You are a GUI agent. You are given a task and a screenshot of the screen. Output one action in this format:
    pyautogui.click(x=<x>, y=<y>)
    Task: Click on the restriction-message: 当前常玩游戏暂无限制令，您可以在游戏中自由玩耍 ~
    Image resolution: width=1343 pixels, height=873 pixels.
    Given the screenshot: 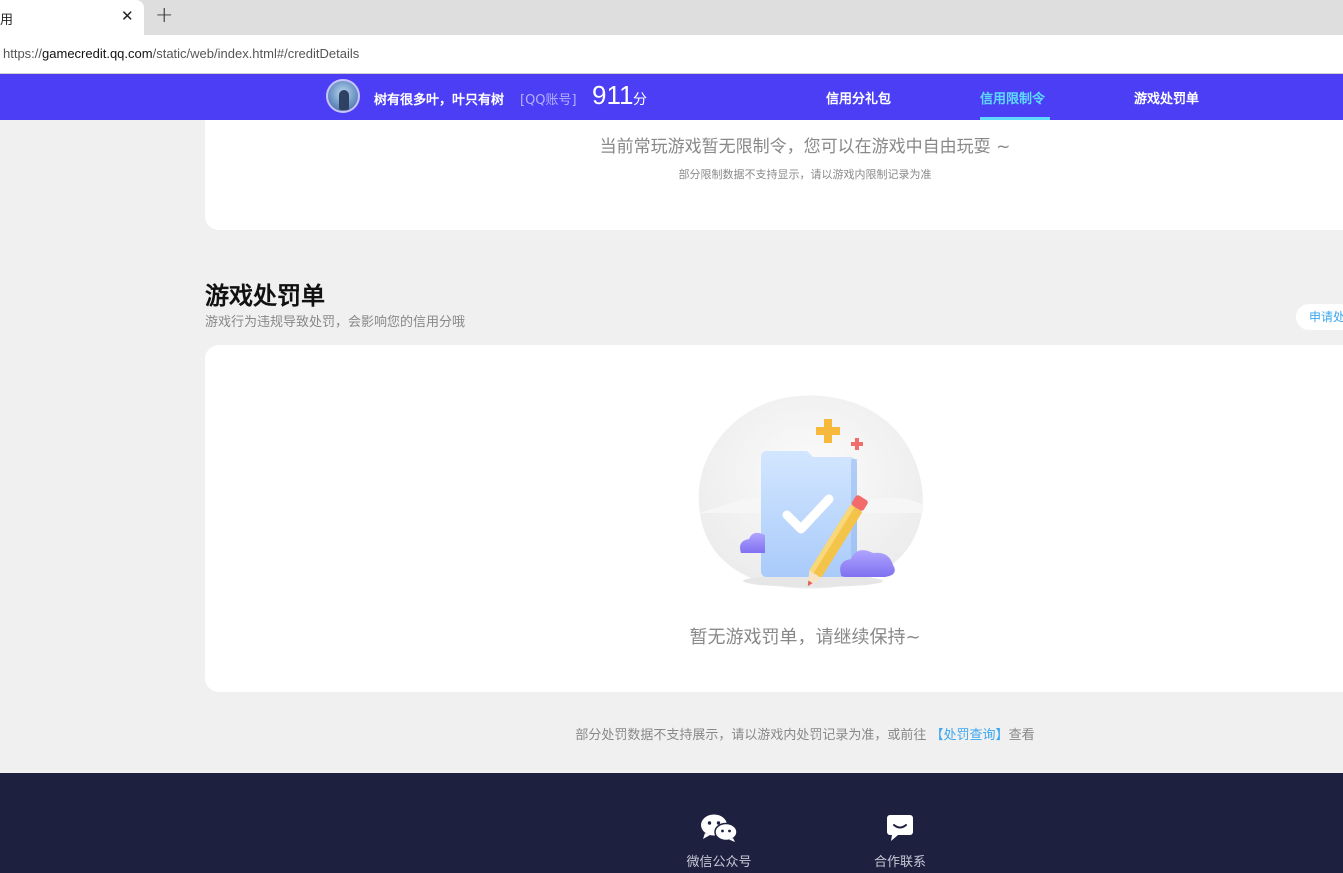 What is the action you would take?
    pyautogui.click(x=805, y=147)
    